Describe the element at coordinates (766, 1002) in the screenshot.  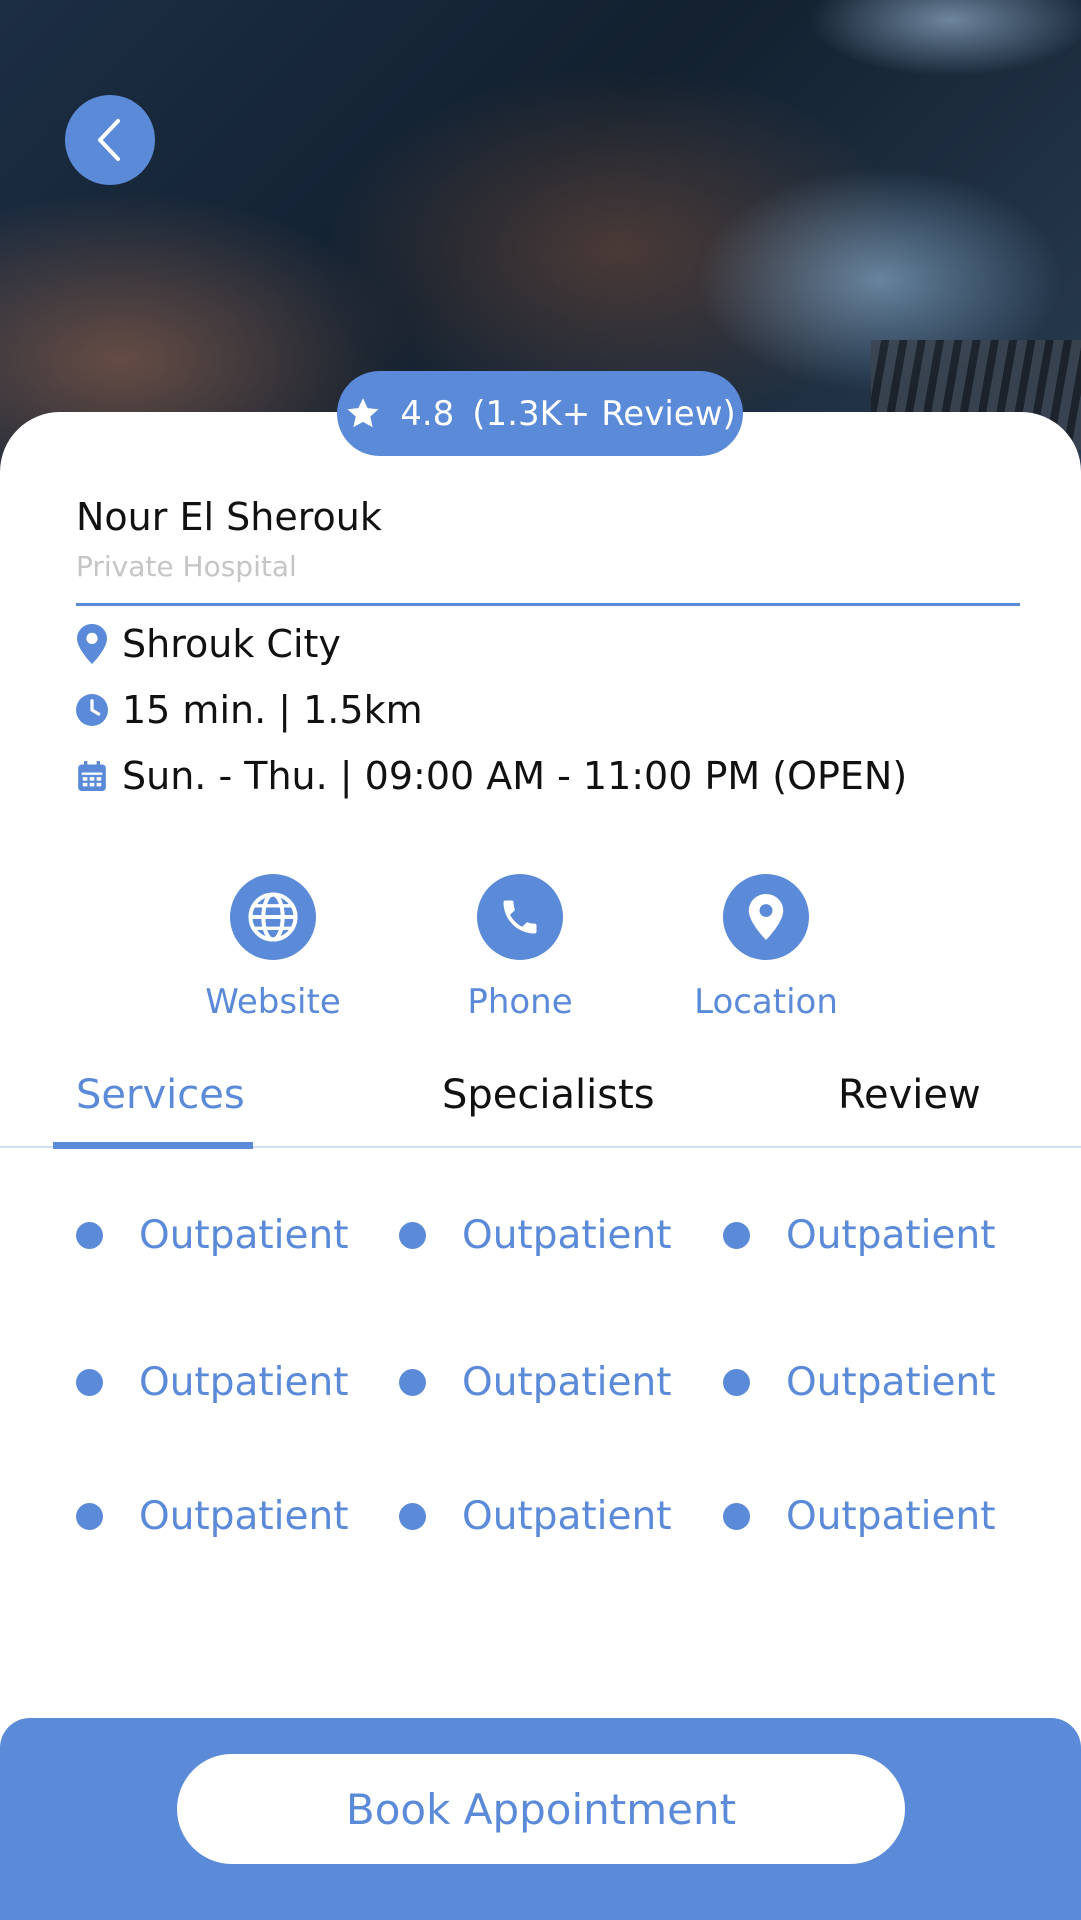
I see `location-label: Location` at that location.